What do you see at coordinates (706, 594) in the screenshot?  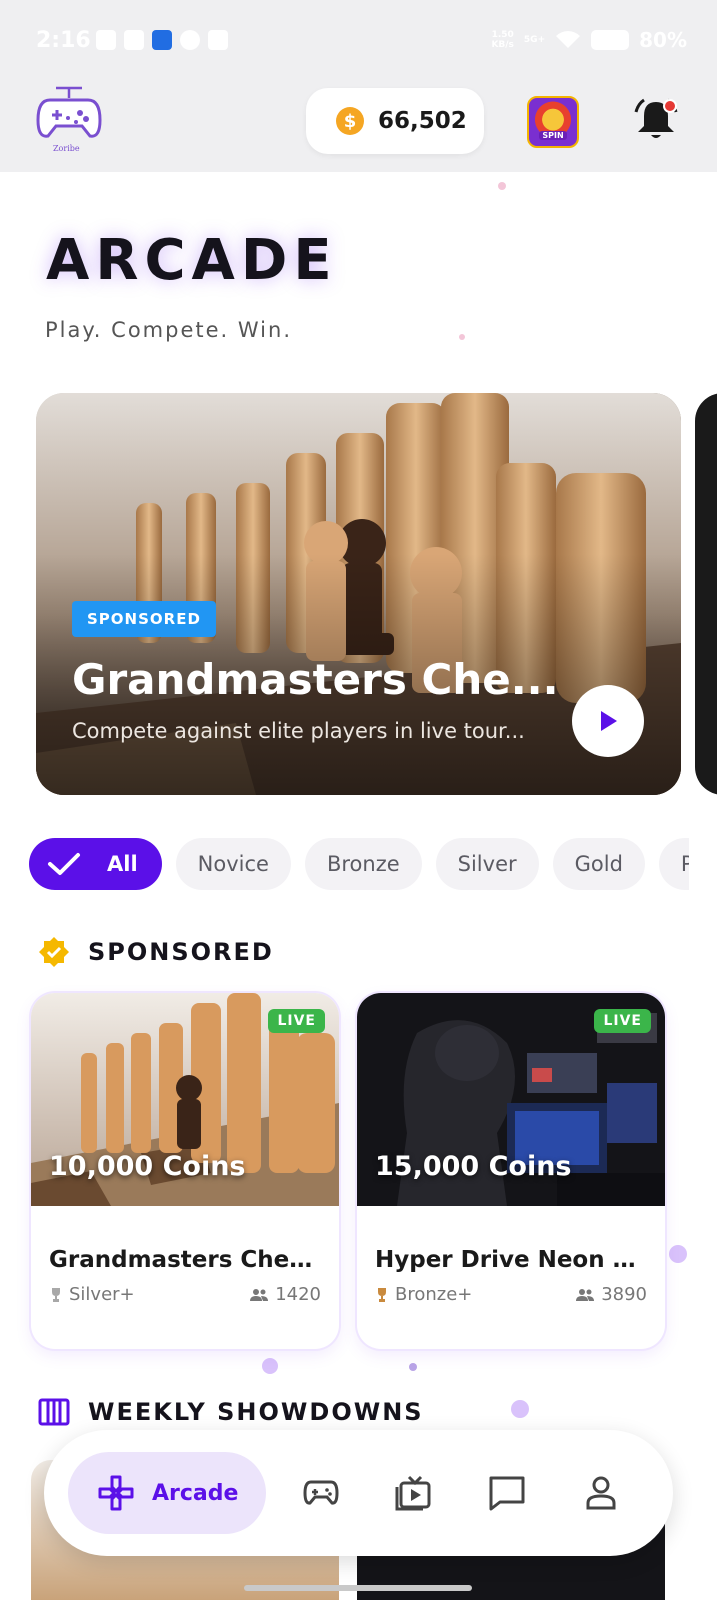 I see `next-featured-card-peek` at bounding box center [706, 594].